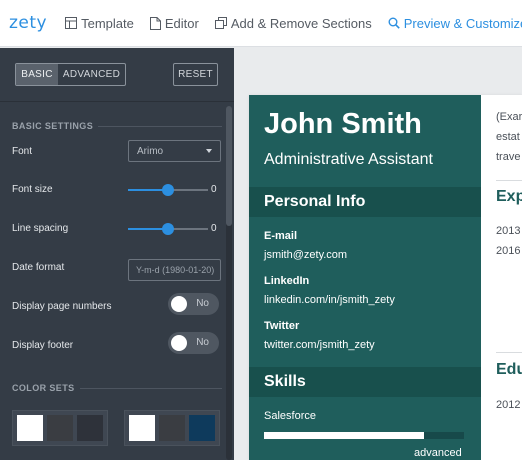  Describe the element at coordinates (32, 189) in the screenshot. I see `font-size-label: Font size` at that location.